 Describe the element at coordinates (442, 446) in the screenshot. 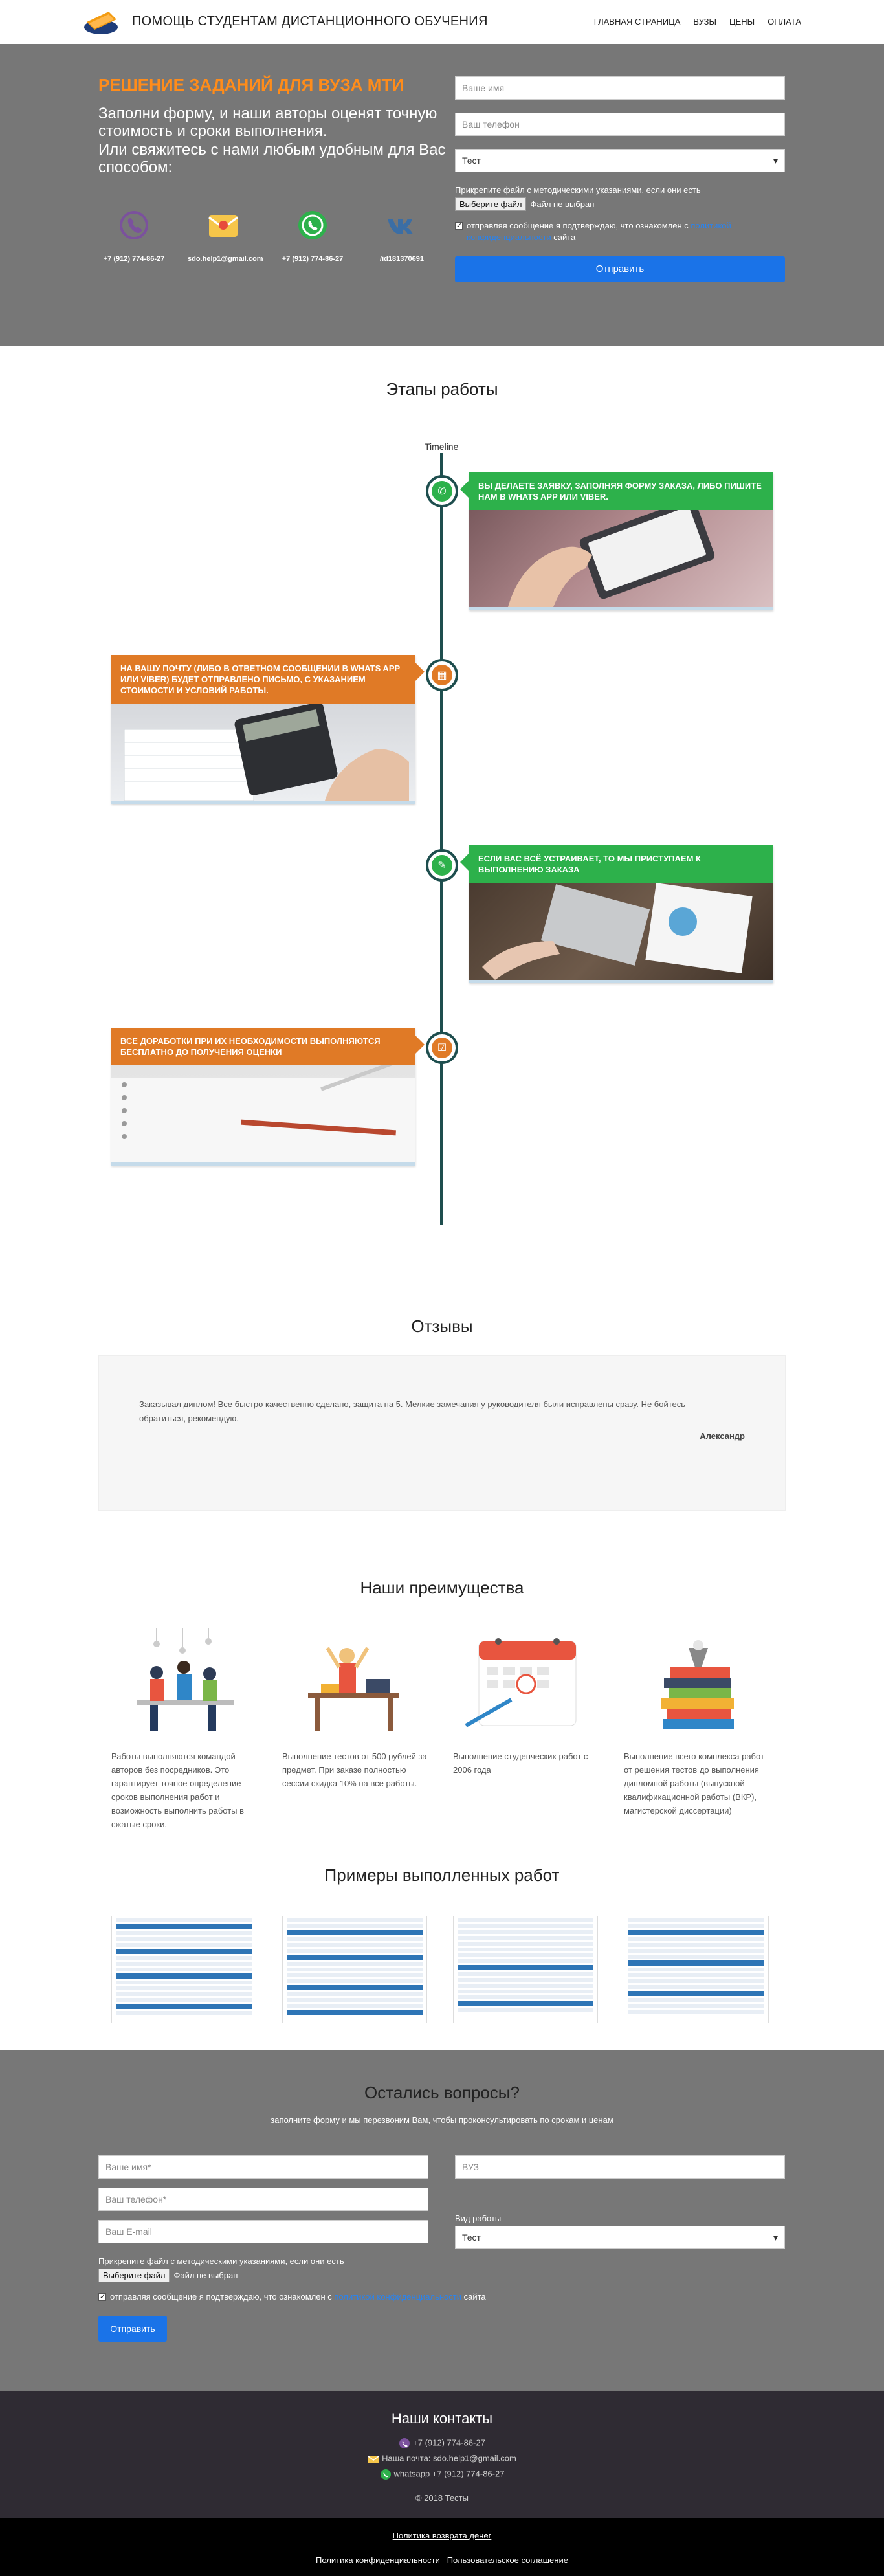

I see `timeline-label: Timeline` at that location.